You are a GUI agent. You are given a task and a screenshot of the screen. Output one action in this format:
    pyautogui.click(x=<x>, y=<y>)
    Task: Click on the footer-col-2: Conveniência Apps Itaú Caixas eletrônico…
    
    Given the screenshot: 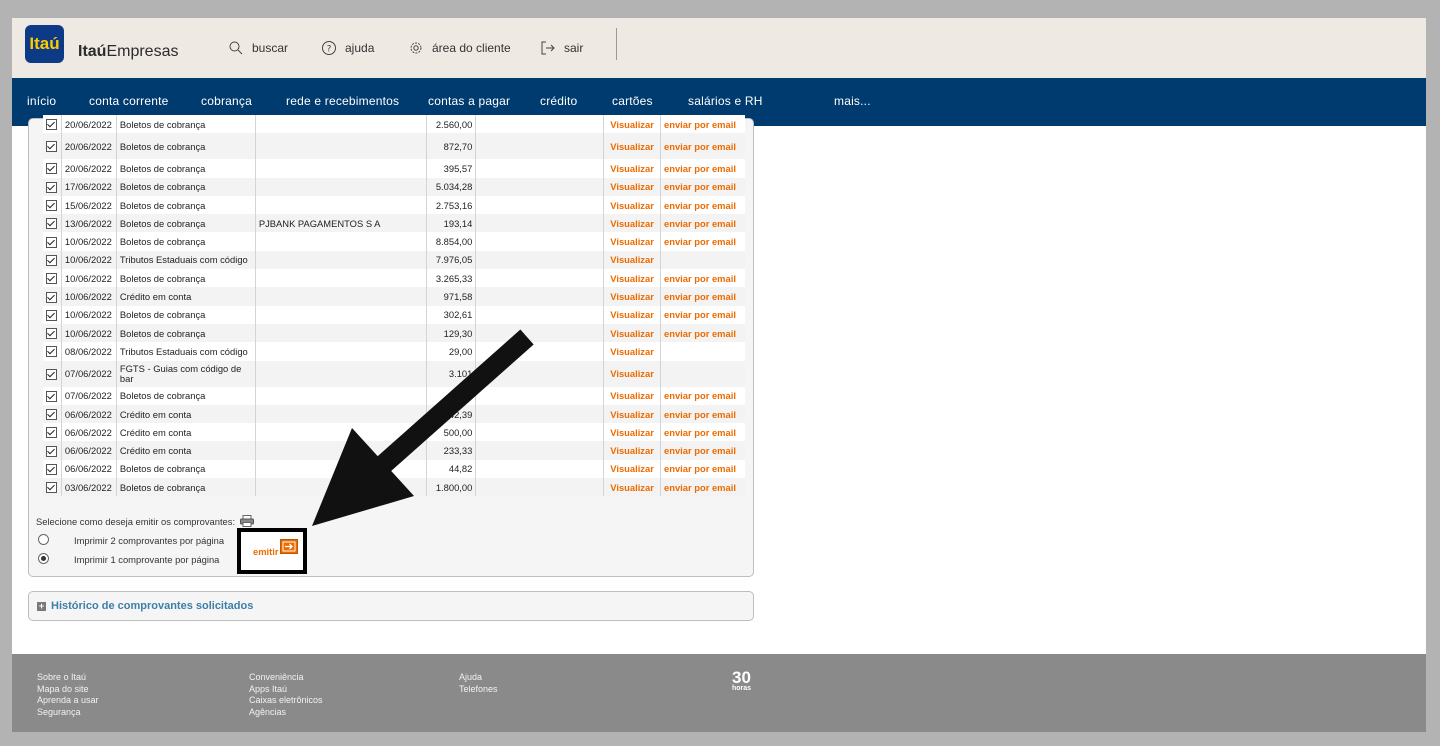 What is the action you would take?
    pyautogui.click(x=286, y=695)
    